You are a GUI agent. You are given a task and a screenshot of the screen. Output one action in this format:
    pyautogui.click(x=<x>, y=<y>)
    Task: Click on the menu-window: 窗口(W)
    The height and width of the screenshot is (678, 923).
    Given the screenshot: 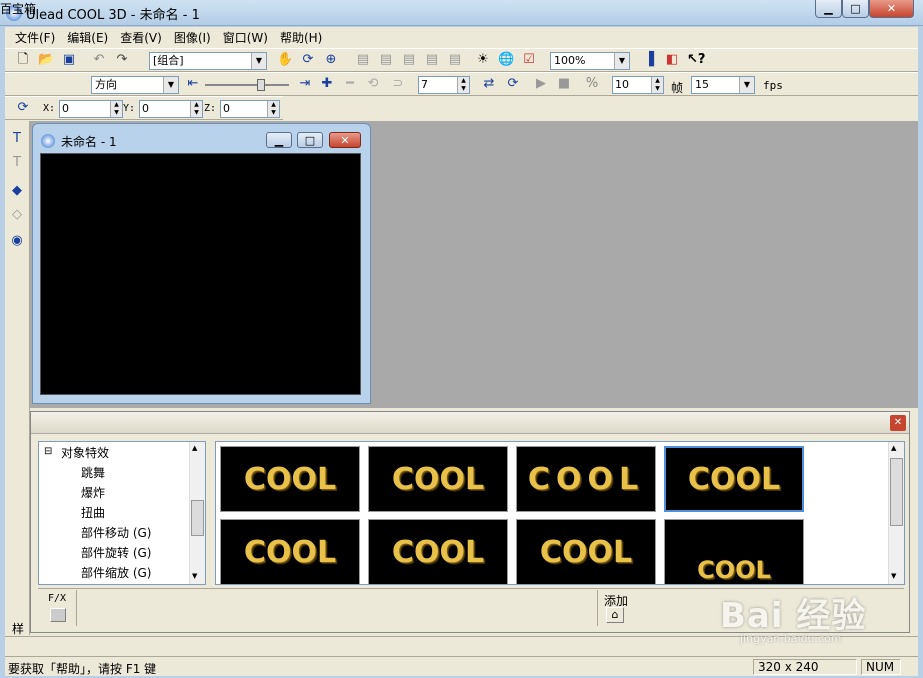 What is the action you would take?
    pyautogui.click(x=245, y=37)
    